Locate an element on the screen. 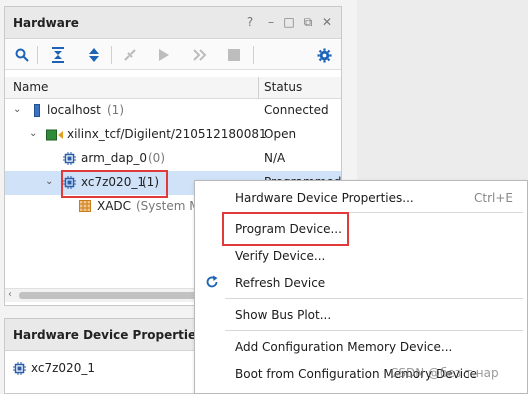 Image resolution: width=528 pixels, height=394 pixels. gear-icon is located at coordinates (324, 55).